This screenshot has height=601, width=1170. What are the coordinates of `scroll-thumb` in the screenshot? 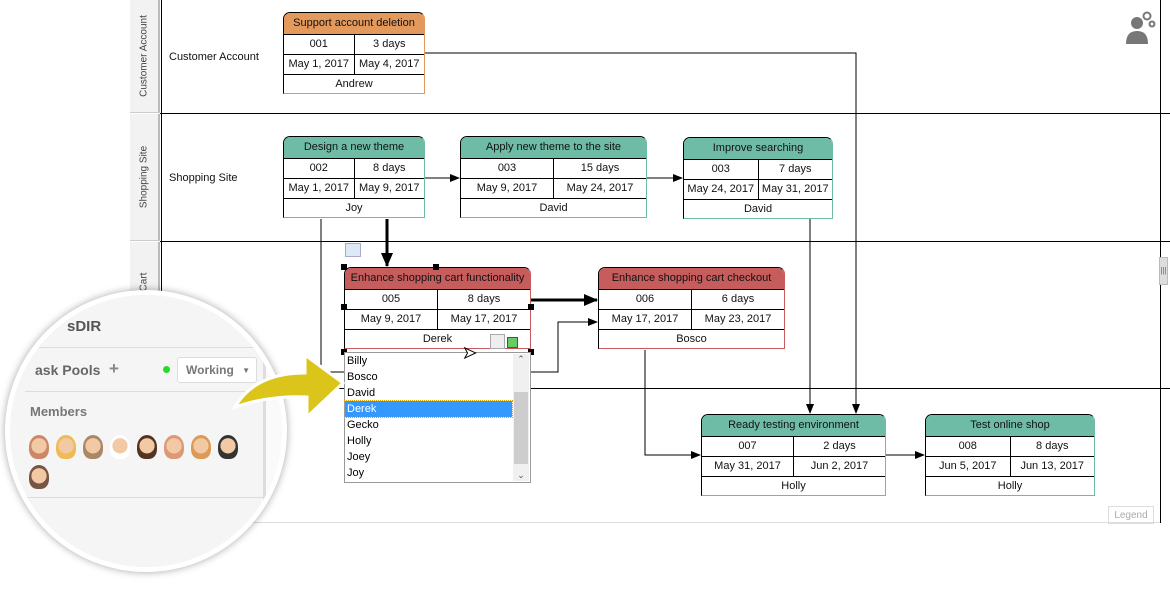 It's located at (521, 428).